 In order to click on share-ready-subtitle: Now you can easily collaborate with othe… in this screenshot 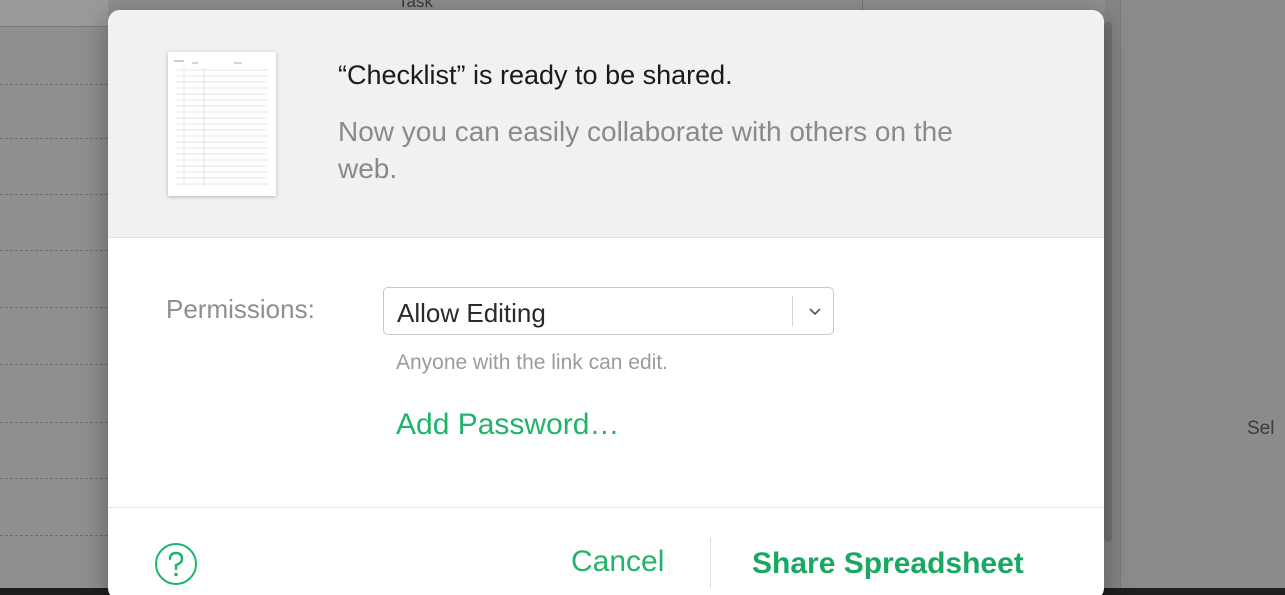, I will do `click(645, 150)`.